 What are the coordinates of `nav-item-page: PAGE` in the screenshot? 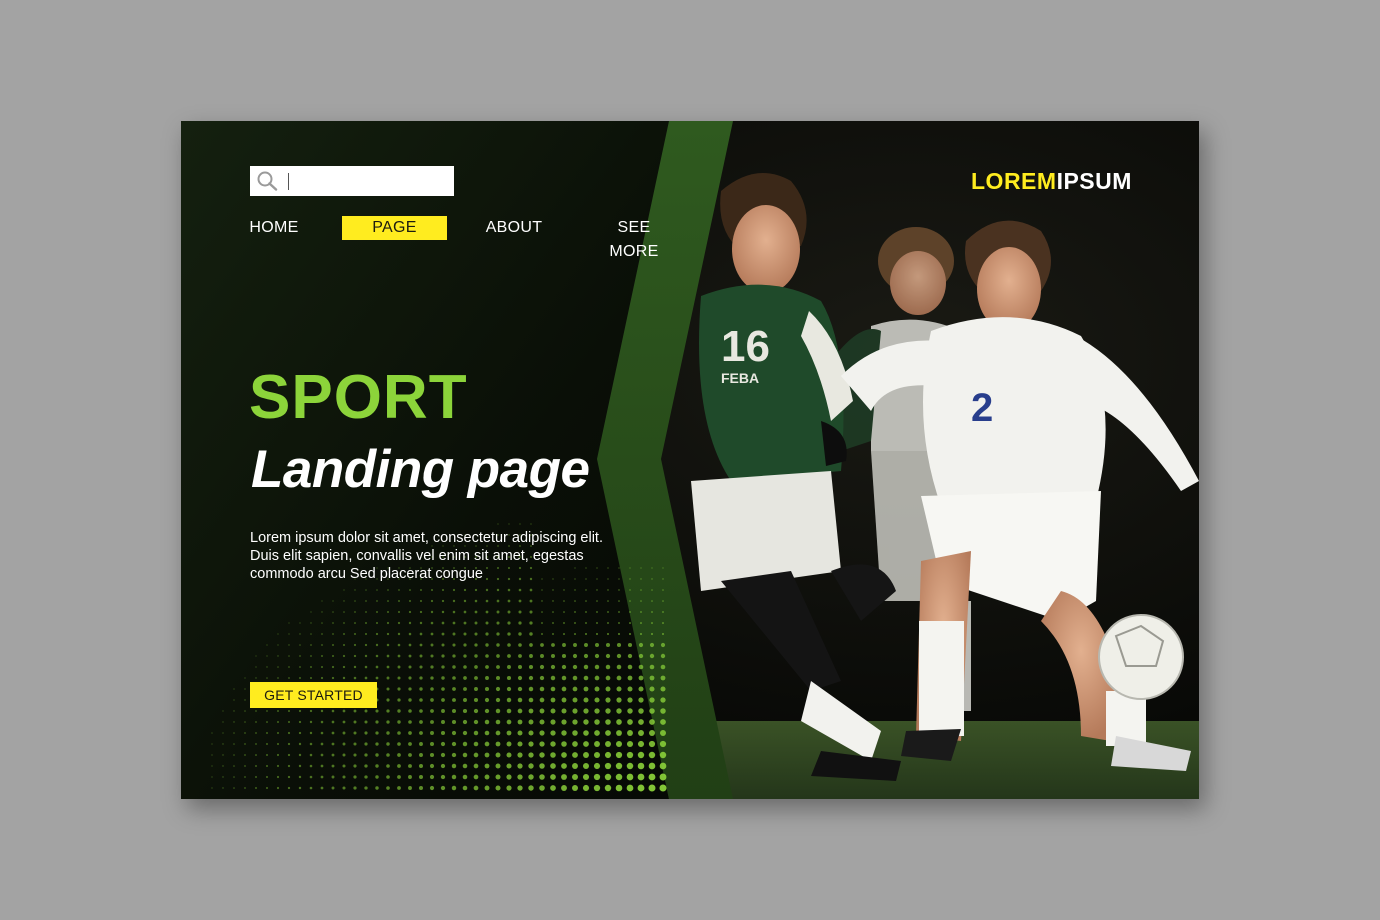 It's located at (394, 228).